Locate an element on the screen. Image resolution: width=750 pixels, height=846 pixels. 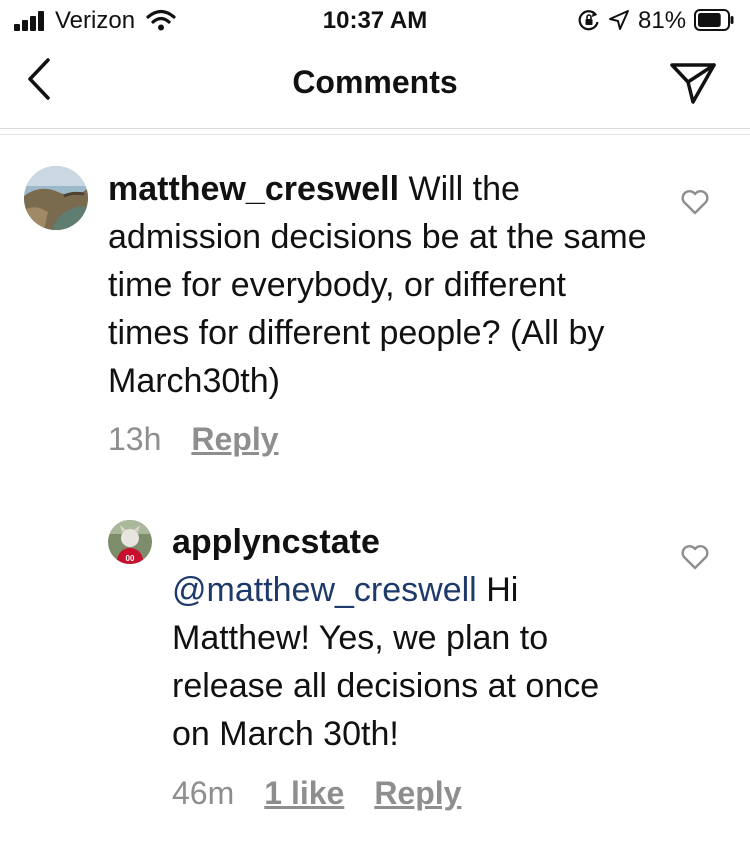
avatar-photo is located at coordinates (56, 198).